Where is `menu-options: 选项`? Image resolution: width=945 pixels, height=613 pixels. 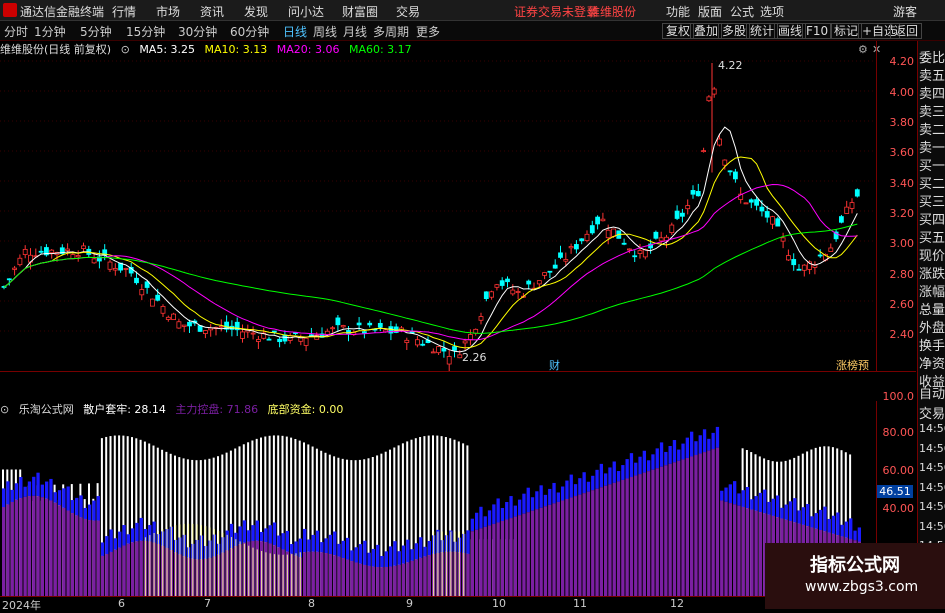
menu-options: 选项 is located at coordinates (772, 11).